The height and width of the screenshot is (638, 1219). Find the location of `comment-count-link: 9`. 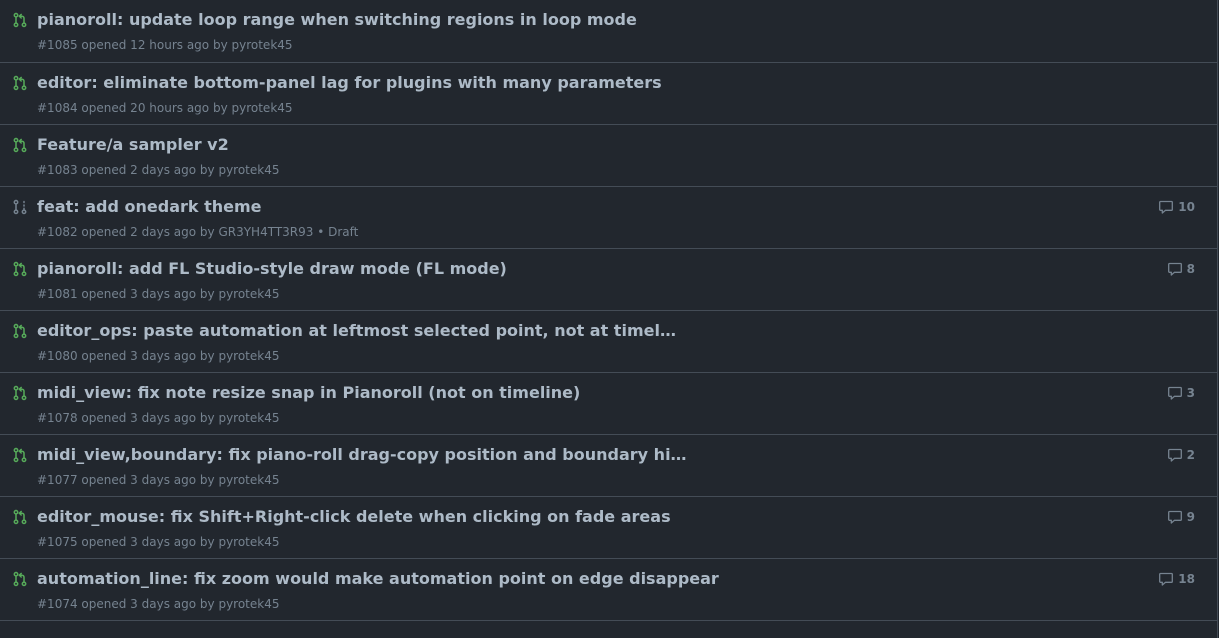

comment-count-link: 9 is located at coordinates (1181, 517).